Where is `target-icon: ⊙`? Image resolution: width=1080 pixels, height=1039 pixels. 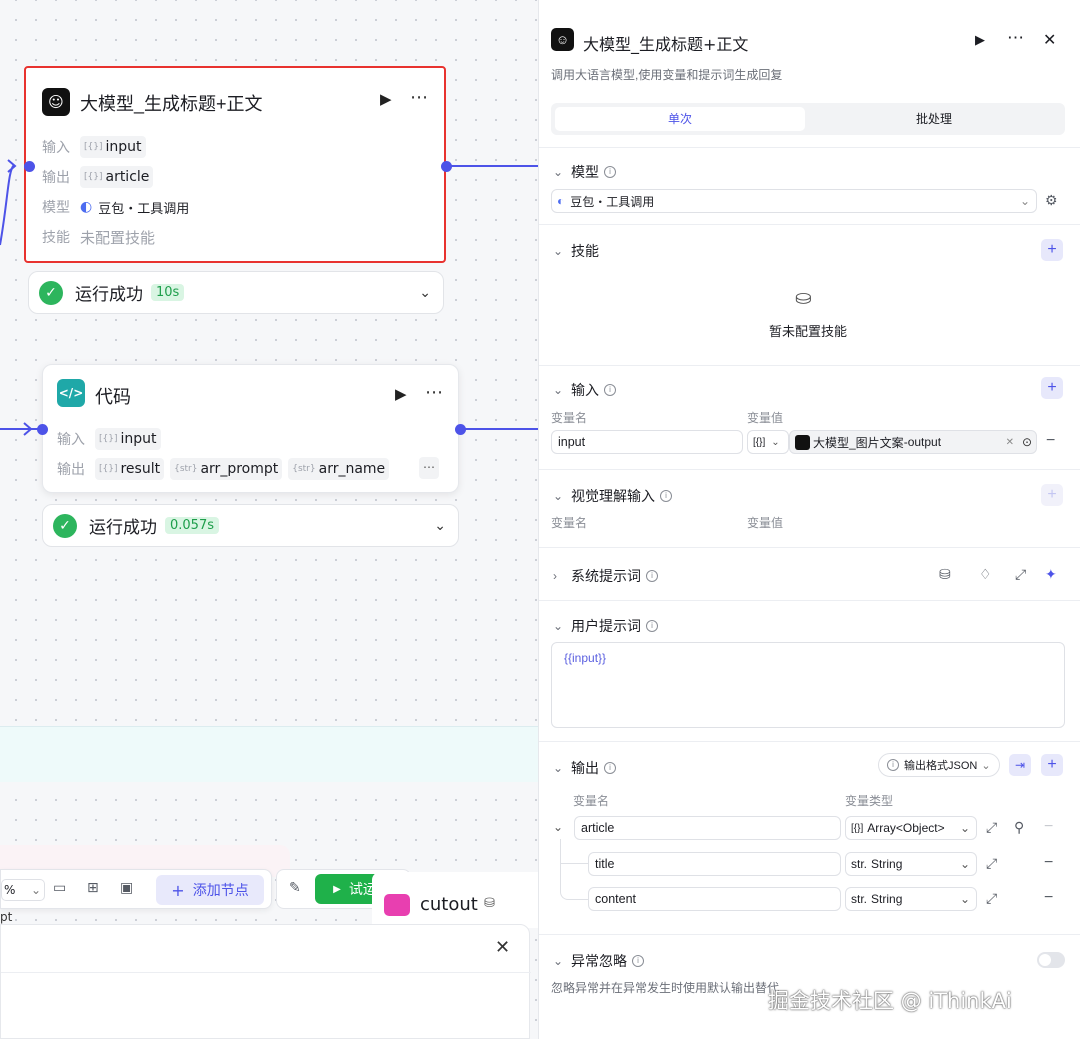 target-icon: ⊙ is located at coordinates (1027, 442).